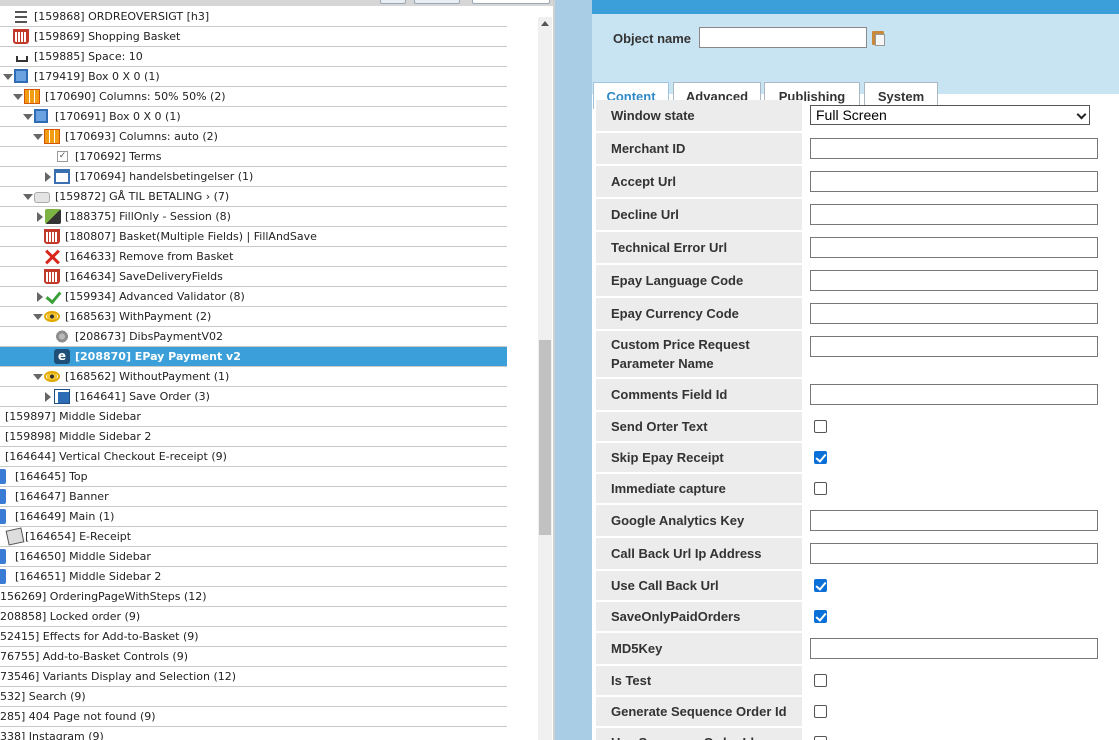  I want to click on send-orter-text-checkbox, so click(820, 426).